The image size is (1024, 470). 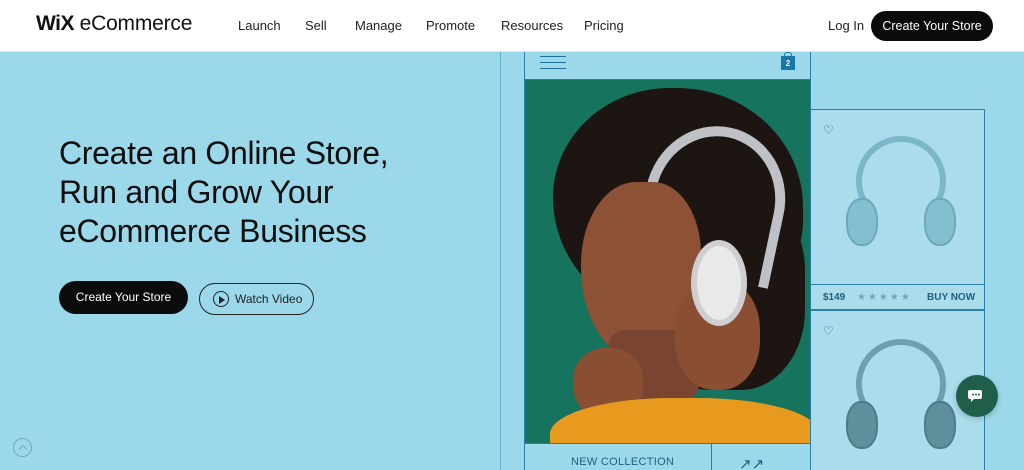 What do you see at coordinates (553, 63) in the screenshot?
I see `hamburger-menu-icon` at bounding box center [553, 63].